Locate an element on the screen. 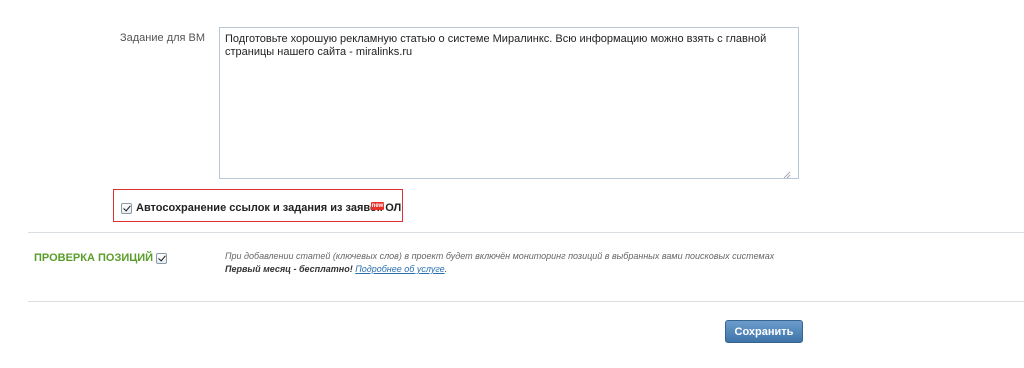 The width and height of the screenshot is (1024, 368). more-info-link: Подробнее об услуге is located at coordinates (399, 269).